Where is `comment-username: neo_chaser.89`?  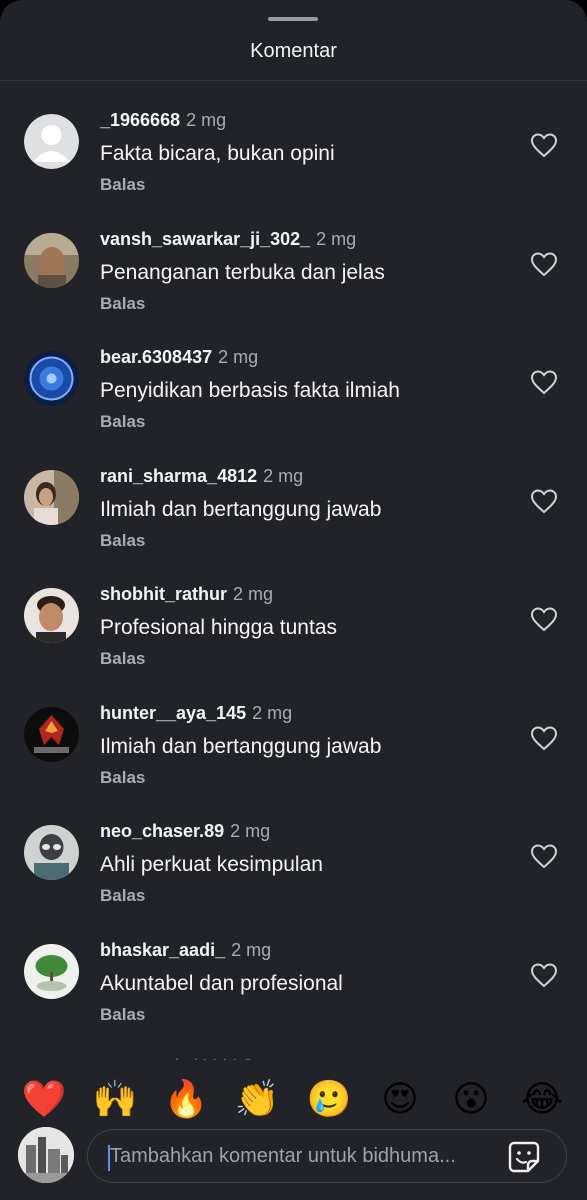
comment-username: neo_chaser.89 is located at coordinates (162, 831).